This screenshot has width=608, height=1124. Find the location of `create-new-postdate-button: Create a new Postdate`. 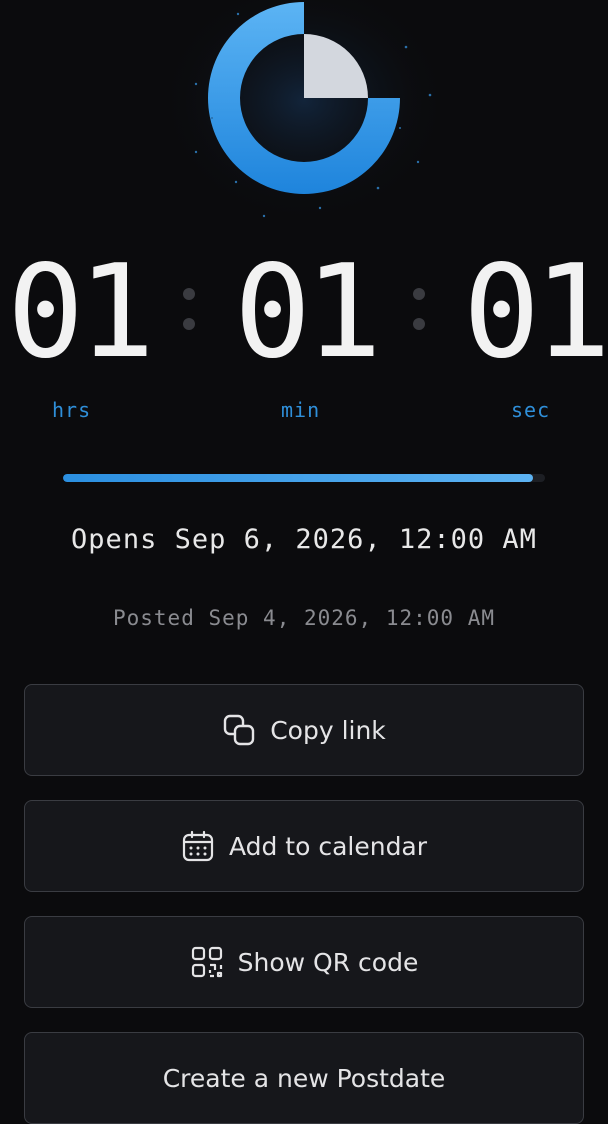

create-new-postdate-button: Create a new Postdate is located at coordinates (304, 1078).